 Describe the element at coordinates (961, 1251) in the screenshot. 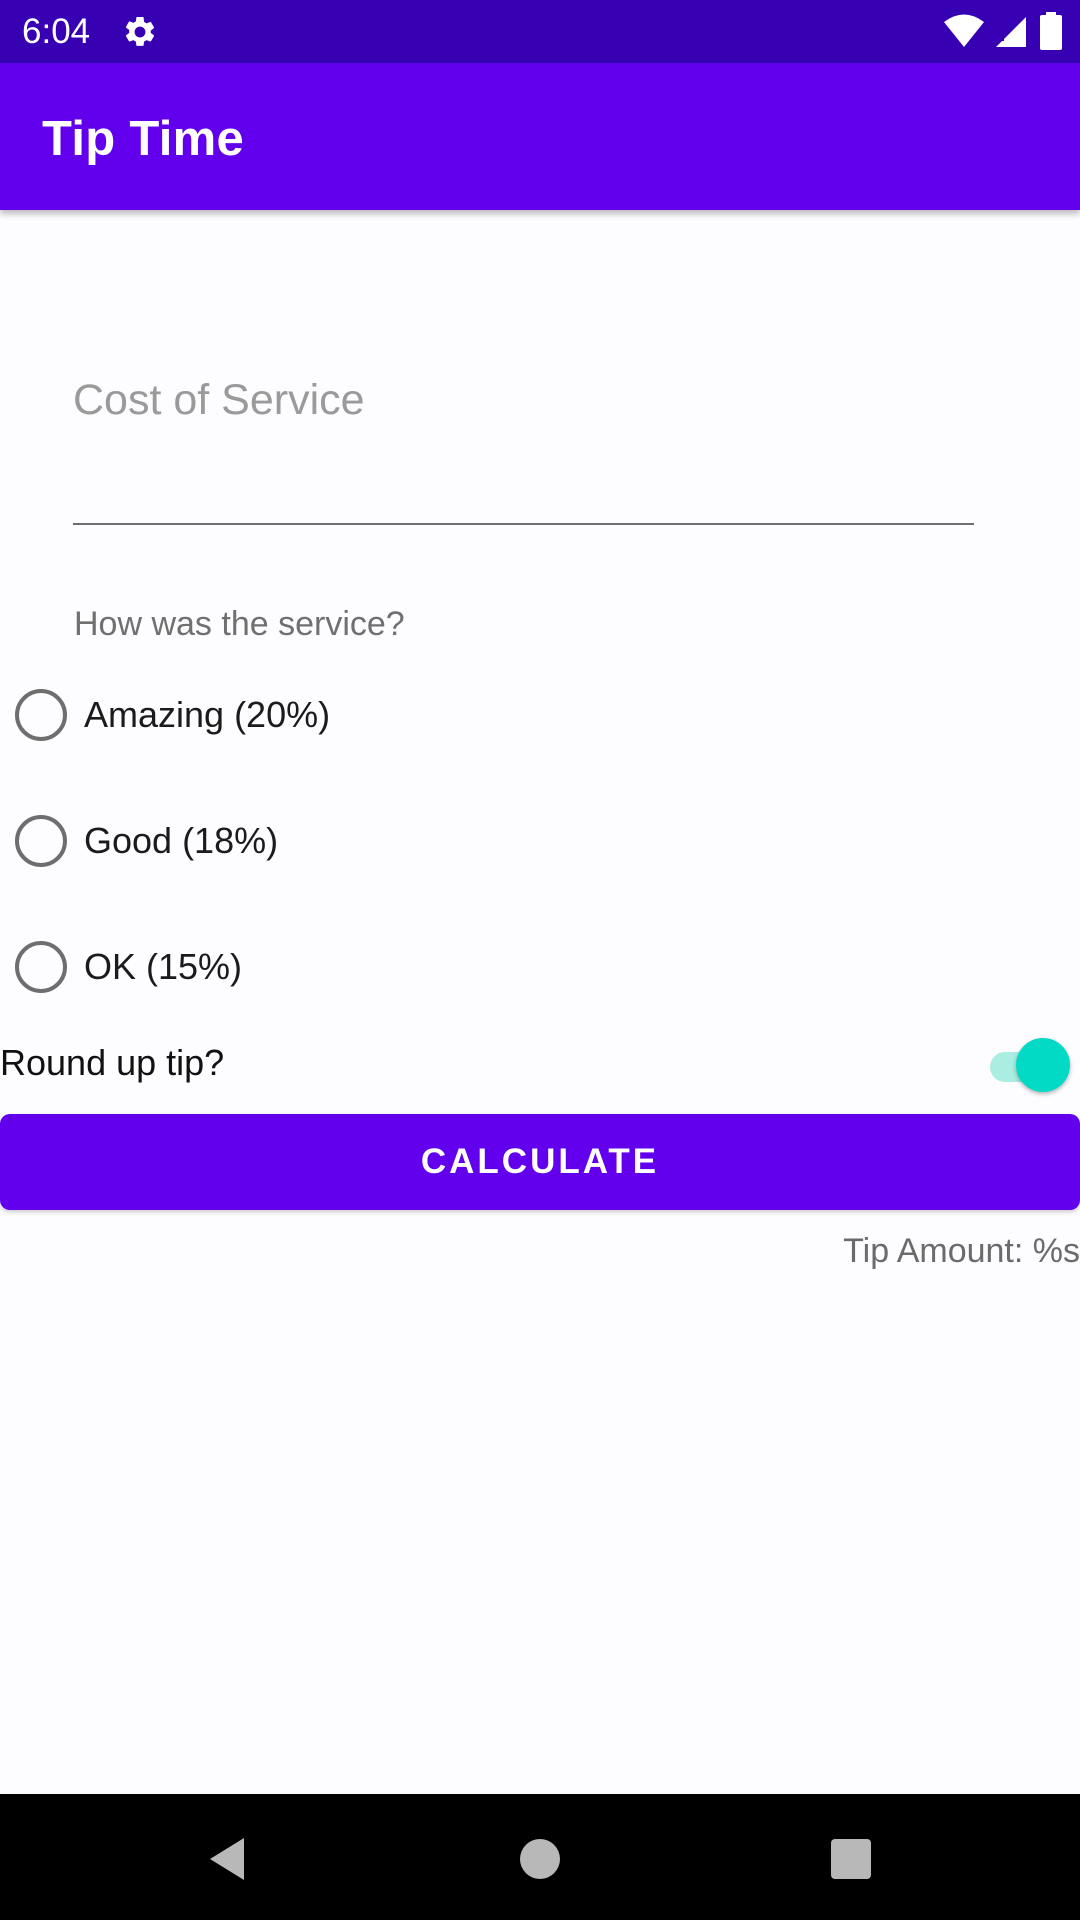

I see `tip-amount-result: Tip Amount: %s` at that location.